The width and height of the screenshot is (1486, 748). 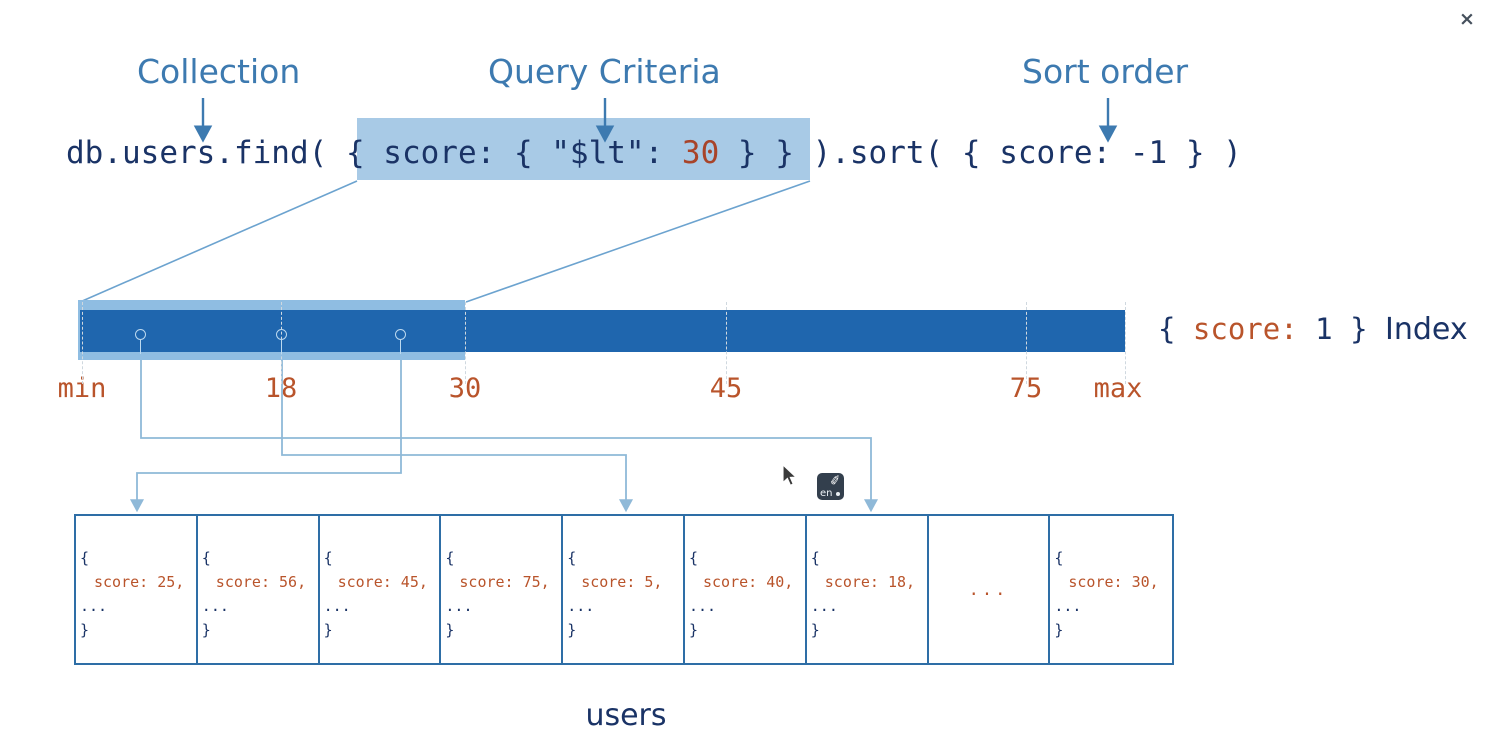 What do you see at coordinates (790, 475) in the screenshot?
I see `mouse-cursor-icon` at bounding box center [790, 475].